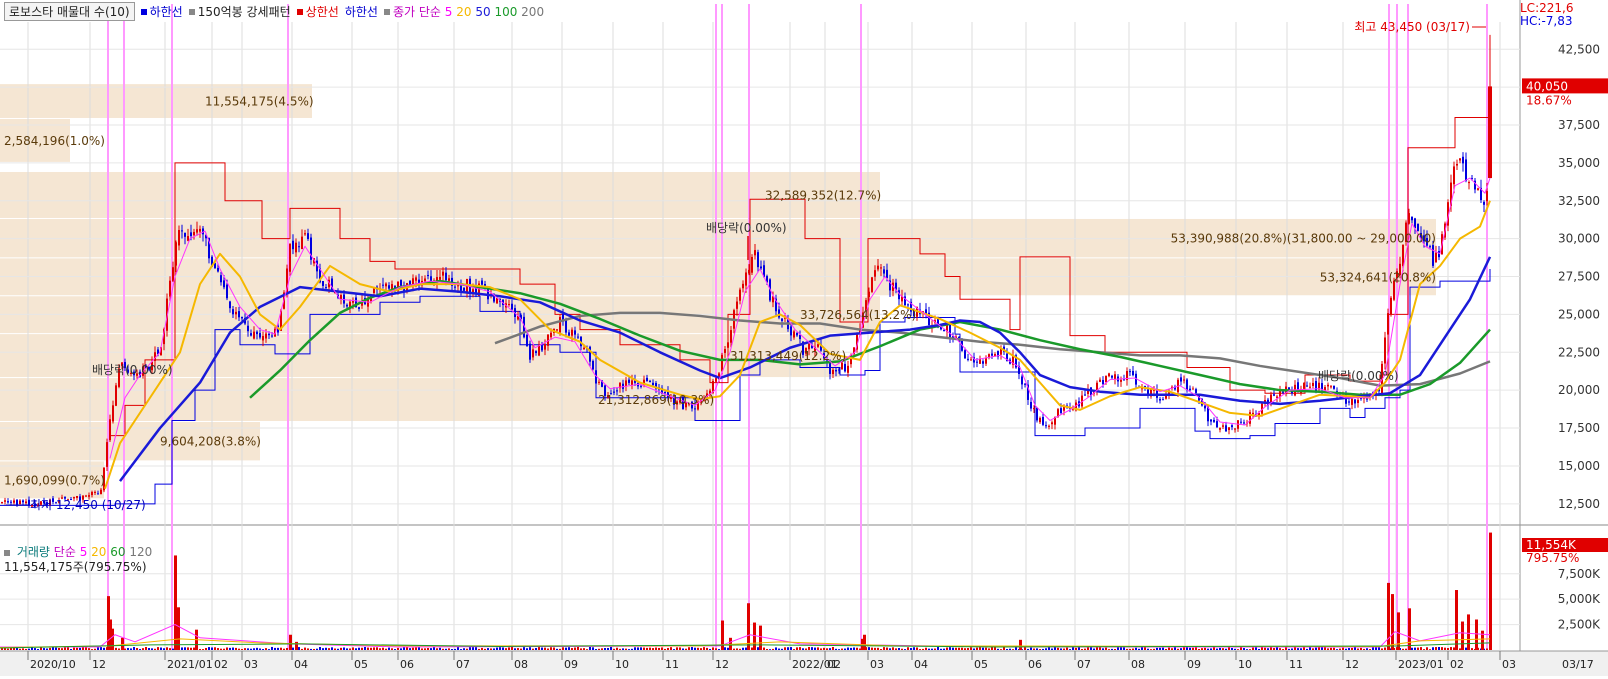 Image resolution: width=1608 pixels, height=679 pixels. What do you see at coordinates (69, 11) in the screenshot?
I see `chart-title-button: 로보스타 매물대 수(10)` at bounding box center [69, 11].